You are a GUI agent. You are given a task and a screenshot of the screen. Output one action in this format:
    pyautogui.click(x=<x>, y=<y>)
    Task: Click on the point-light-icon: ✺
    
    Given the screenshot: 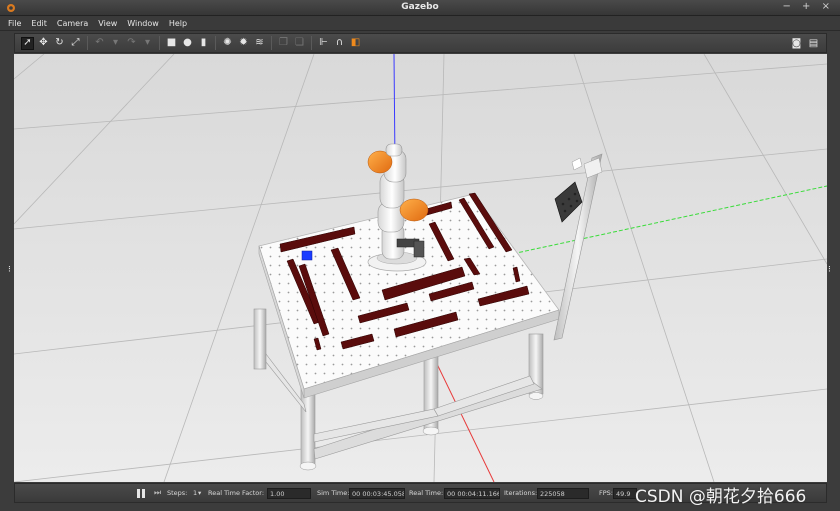 What is the action you would take?
    pyautogui.click(x=227, y=43)
    